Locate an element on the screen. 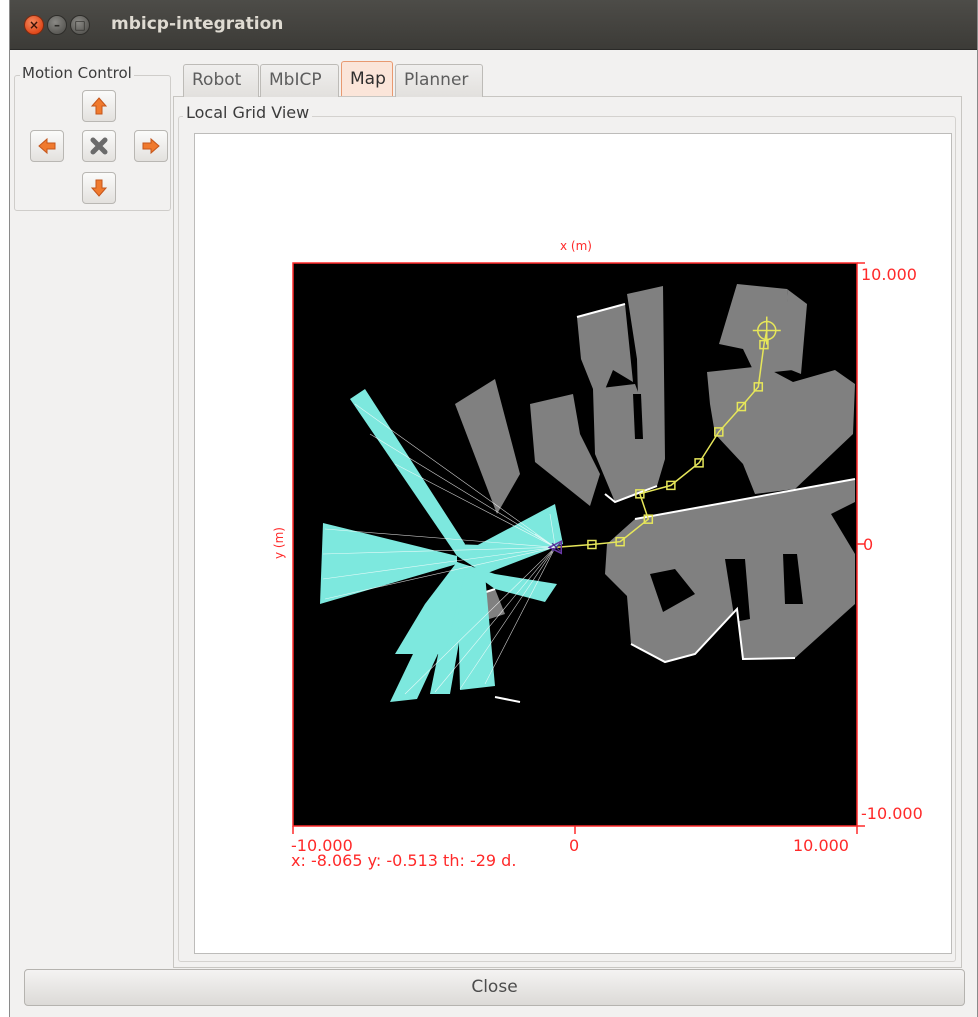 The image size is (978, 1017). window-title: mbicp-integration is located at coordinates (197, 24).